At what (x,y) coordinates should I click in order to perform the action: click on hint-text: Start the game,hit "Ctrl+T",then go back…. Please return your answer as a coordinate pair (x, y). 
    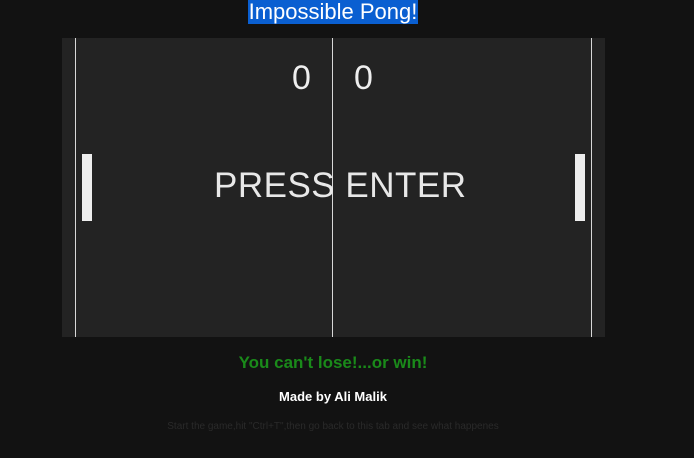
    Looking at the image, I should click on (333, 426).